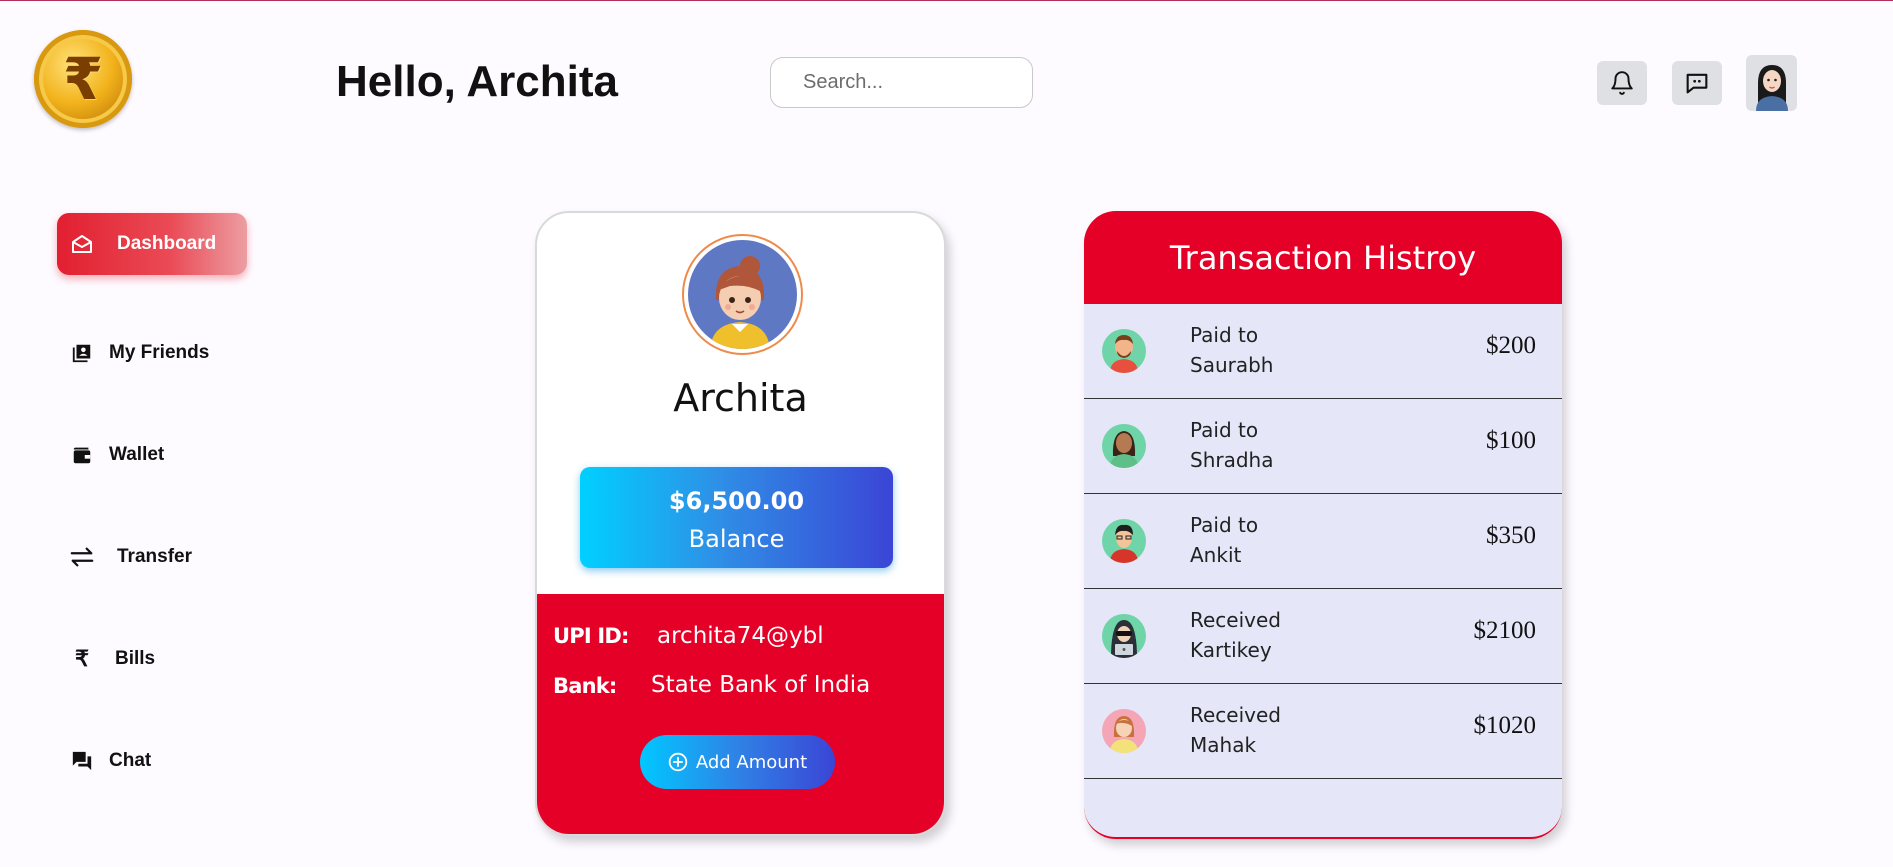 The width and height of the screenshot is (1893, 867). What do you see at coordinates (82, 557) in the screenshot?
I see `transfer-arrows-icon` at bounding box center [82, 557].